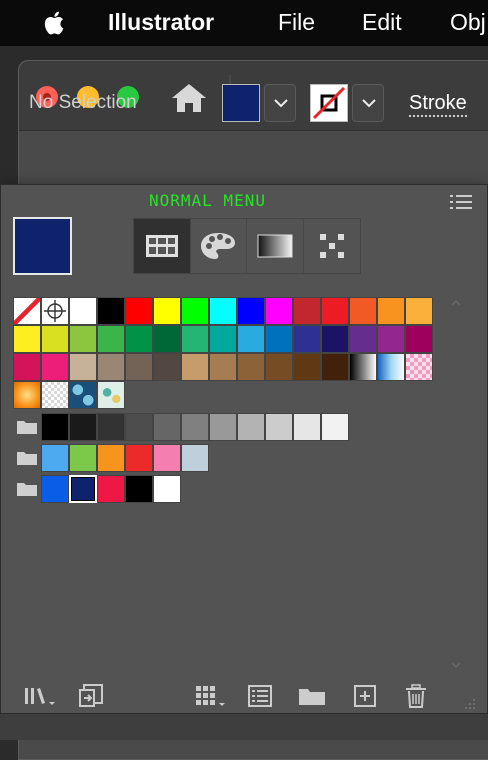  Describe the element at coordinates (275, 246) in the screenshot. I see `tab-gradient` at that location.